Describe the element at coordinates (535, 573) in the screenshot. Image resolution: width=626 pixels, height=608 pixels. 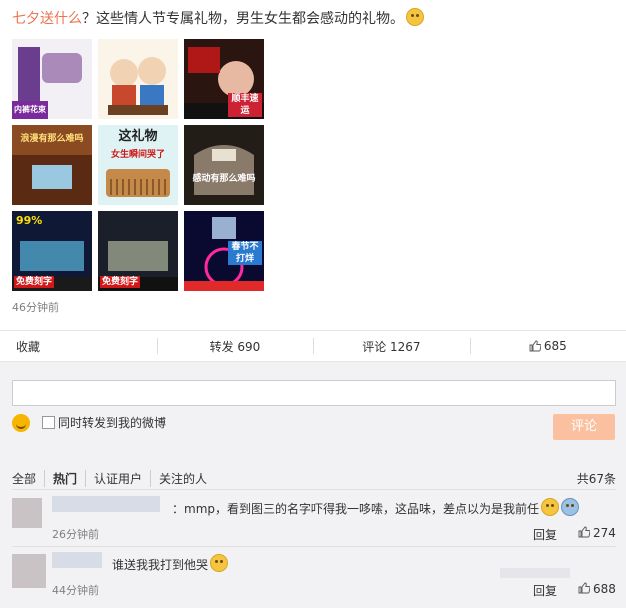
I see `blurred-region` at that location.